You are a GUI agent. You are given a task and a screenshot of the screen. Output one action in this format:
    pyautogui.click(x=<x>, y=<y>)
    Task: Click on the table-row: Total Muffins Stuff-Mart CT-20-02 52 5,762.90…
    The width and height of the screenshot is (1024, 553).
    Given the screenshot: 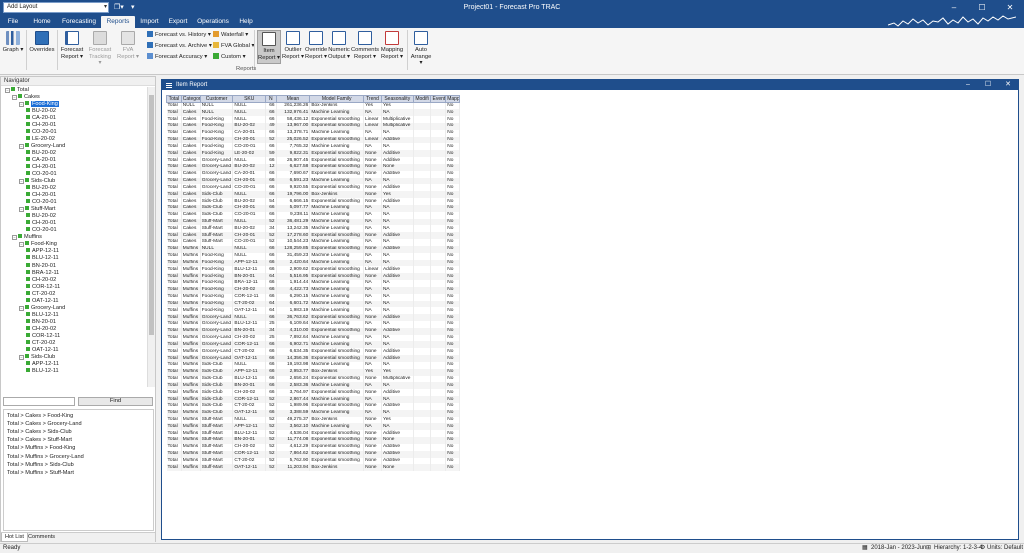 What is the action you would take?
    pyautogui.click(x=313, y=461)
    